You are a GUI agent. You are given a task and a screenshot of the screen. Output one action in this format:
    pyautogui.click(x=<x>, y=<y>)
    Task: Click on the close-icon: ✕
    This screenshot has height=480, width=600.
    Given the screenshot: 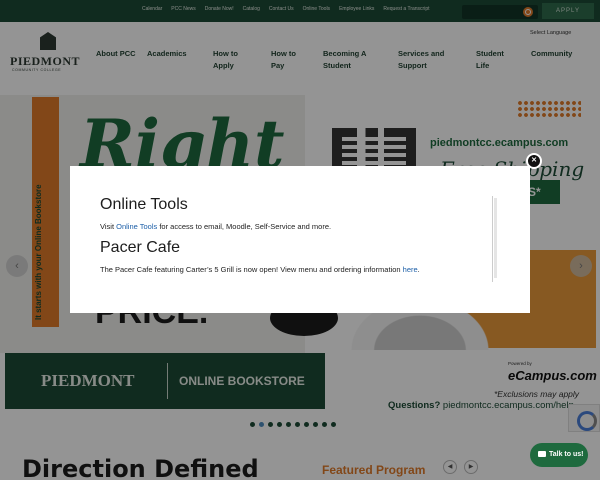 What is the action you would take?
    pyautogui.click(x=534, y=161)
    